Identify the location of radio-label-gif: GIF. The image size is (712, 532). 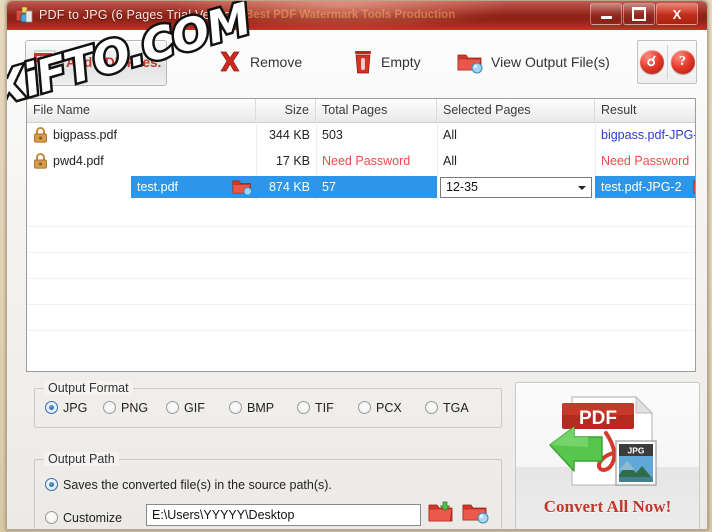
(194, 408).